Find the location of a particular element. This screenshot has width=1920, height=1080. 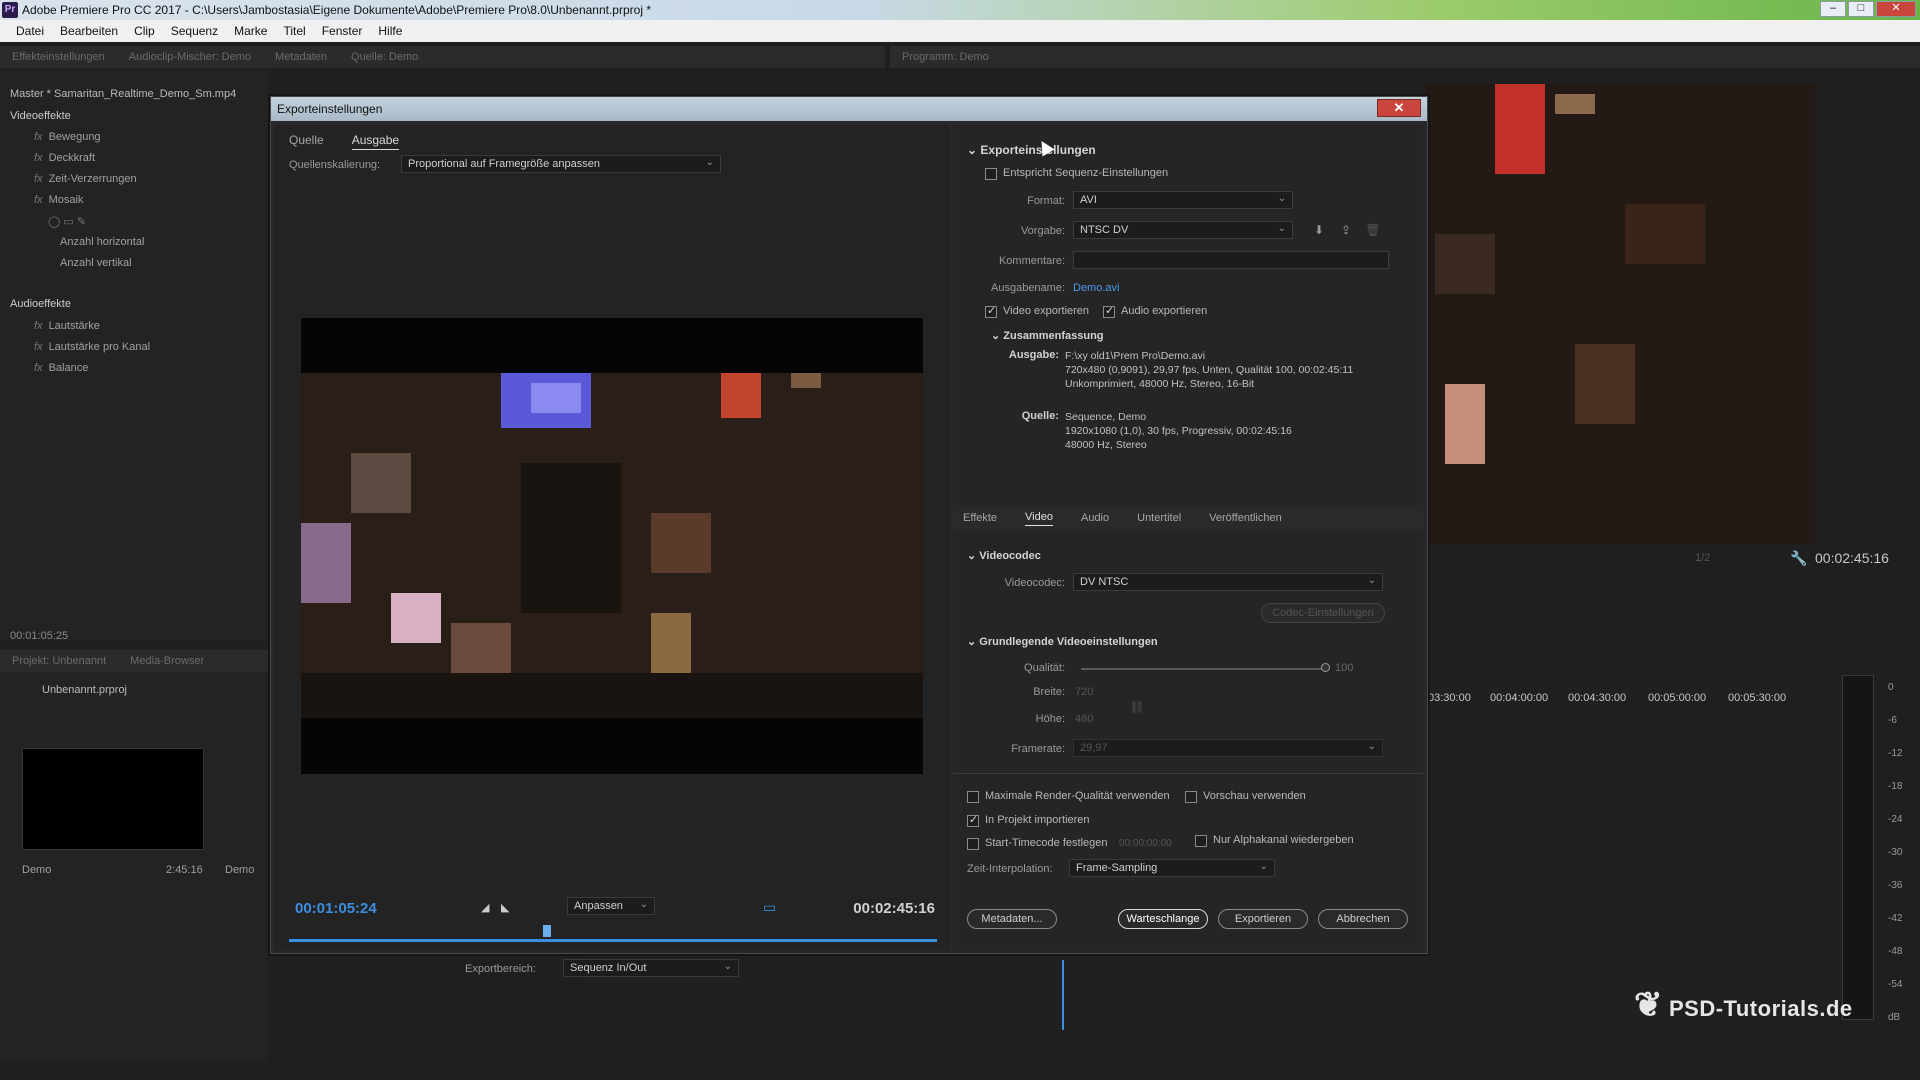

tab-audio: Audio is located at coordinates (1095, 518).